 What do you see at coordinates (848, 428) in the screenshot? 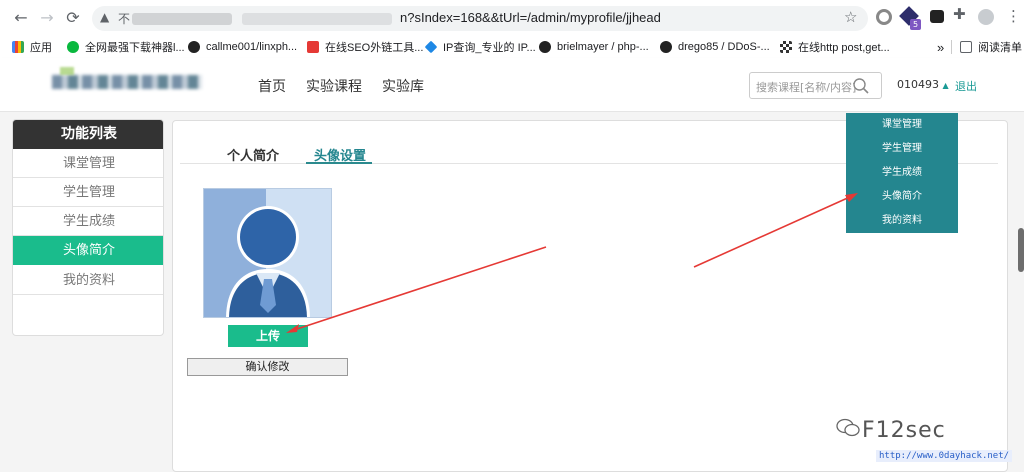
I see `wechat-watermark-icon` at bounding box center [848, 428].